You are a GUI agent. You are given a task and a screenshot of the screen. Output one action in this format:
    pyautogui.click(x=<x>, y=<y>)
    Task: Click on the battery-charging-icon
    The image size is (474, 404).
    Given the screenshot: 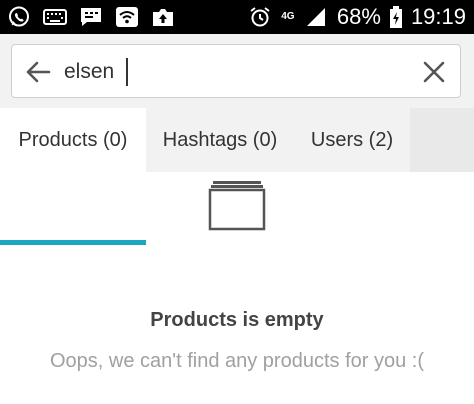 What is the action you would take?
    pyautogui.click(x=396, y=17)
    